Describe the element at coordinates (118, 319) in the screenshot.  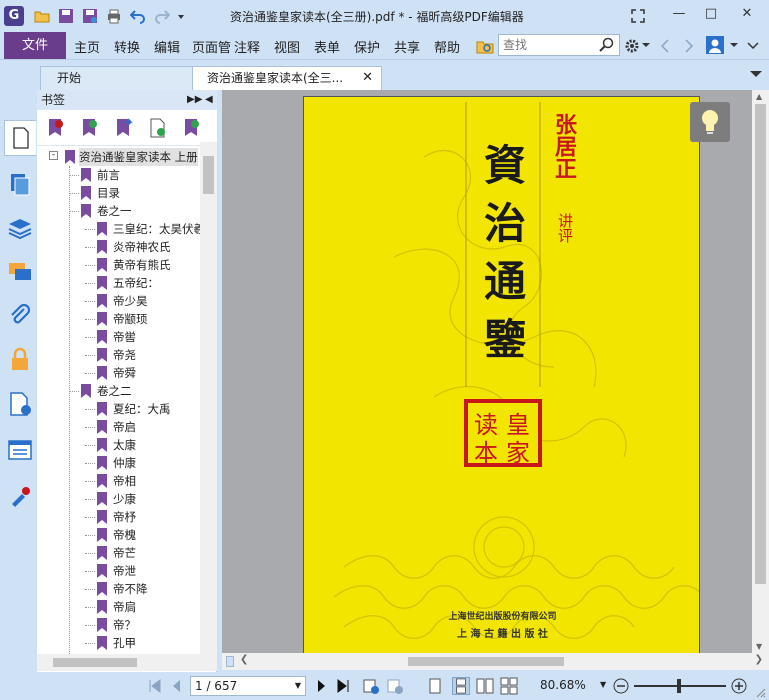
I see `bookmark-item: 帝颛顼` at that location.